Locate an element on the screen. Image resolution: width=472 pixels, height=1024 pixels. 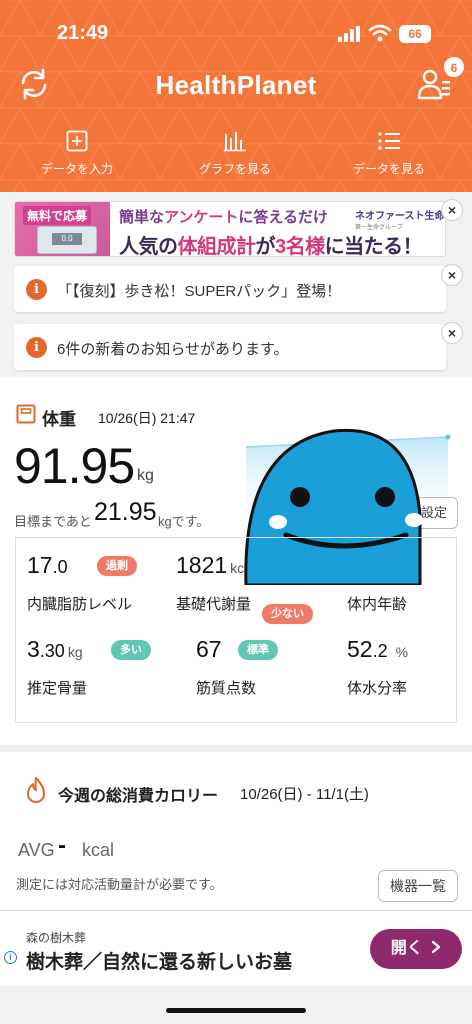
scale-icon is located at coordinates (26, 414).